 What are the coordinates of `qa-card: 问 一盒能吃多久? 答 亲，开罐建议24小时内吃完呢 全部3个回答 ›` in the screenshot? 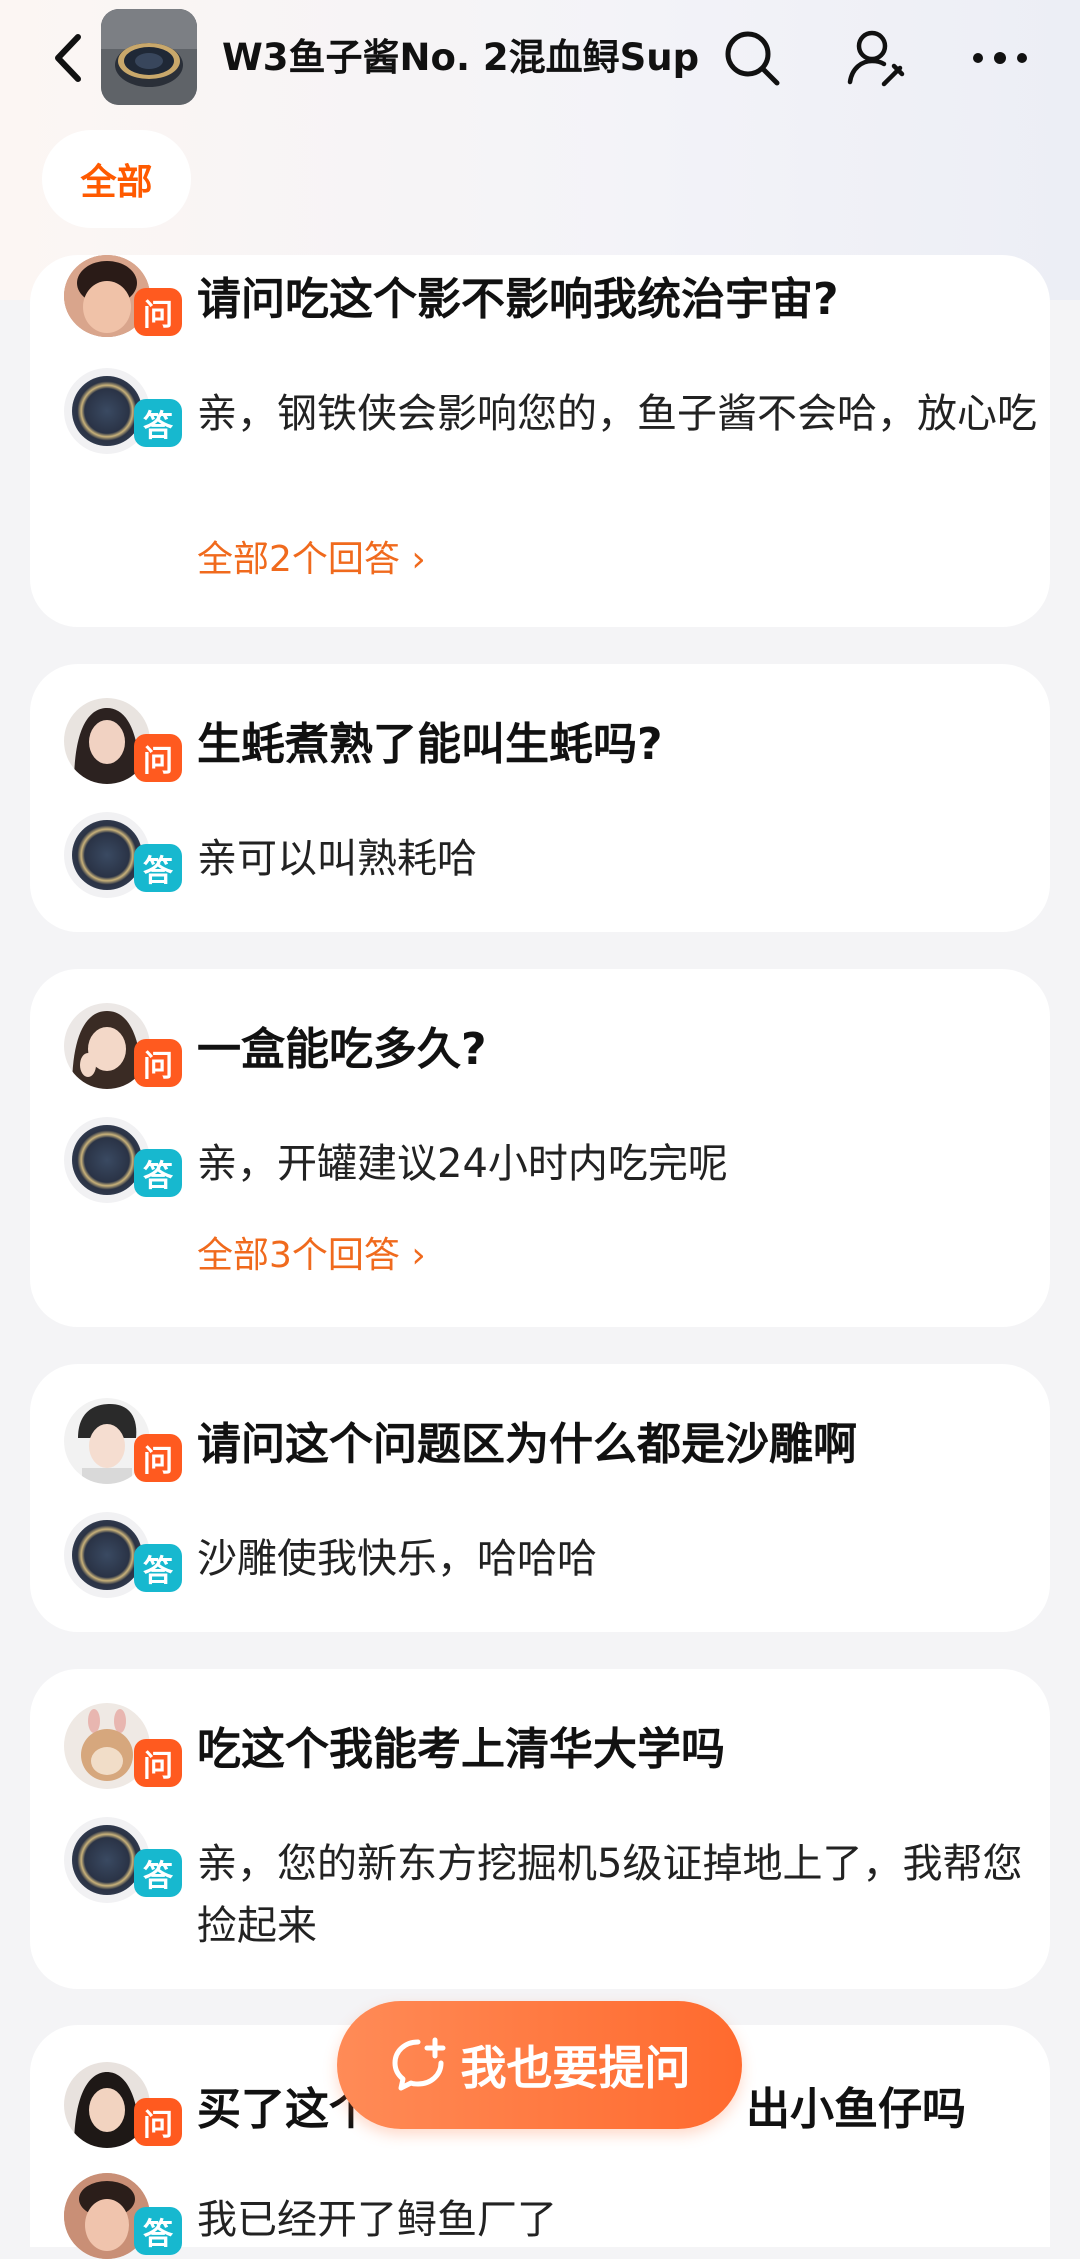 It's located at (540, 1148).